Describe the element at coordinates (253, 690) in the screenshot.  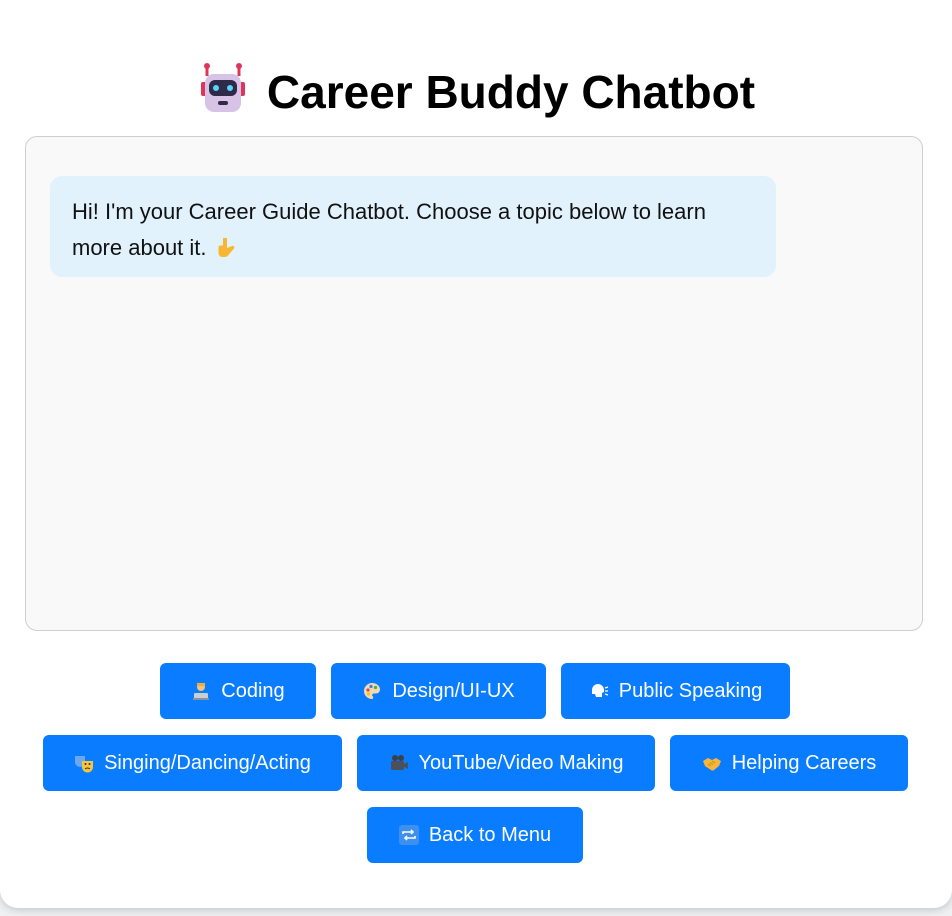
I see `coding-button-label: Coding` at that location.